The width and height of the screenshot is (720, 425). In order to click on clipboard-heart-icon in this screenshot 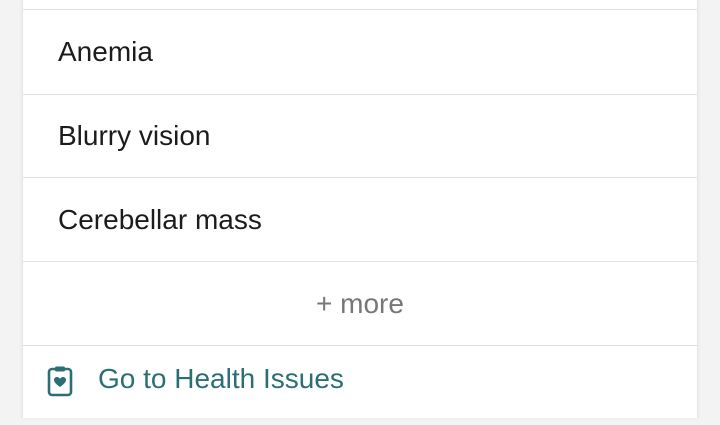, I will do `click(60, 381)`.